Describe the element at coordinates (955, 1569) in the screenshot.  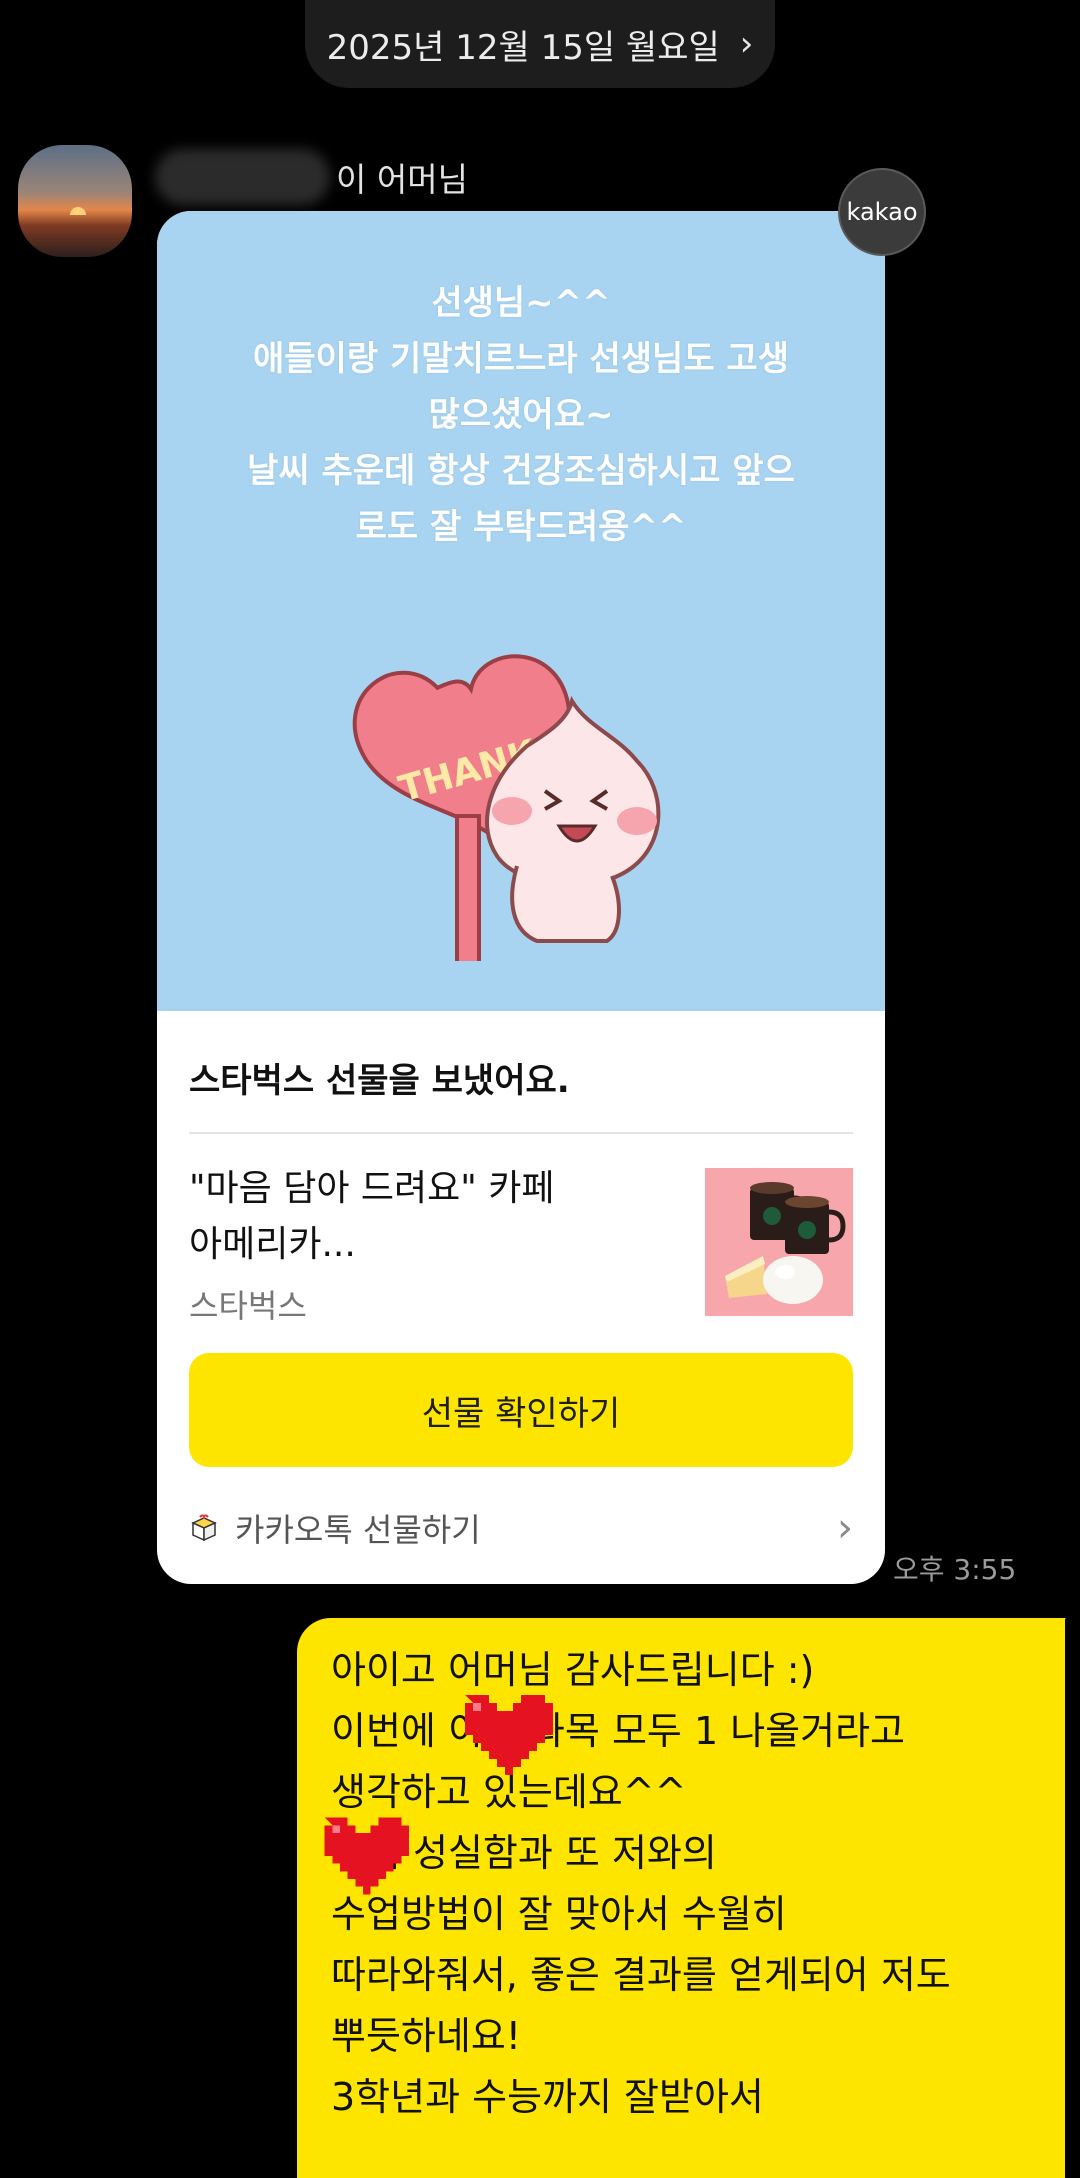
I see `message-timestamp: 오후 3:55` at that location.